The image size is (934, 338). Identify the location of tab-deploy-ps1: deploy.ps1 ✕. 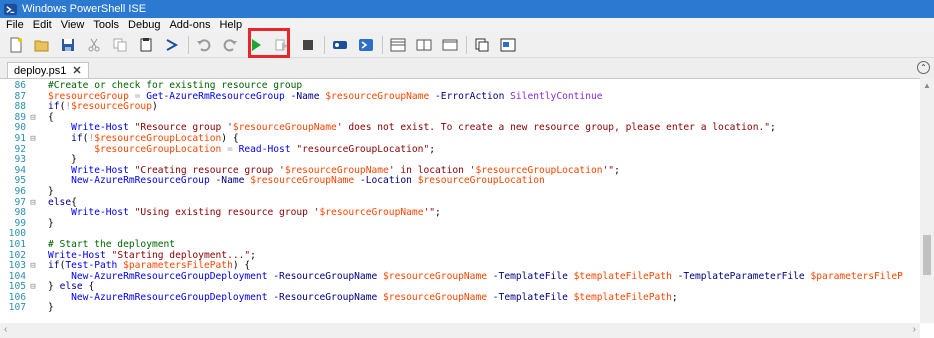
(48, 70).